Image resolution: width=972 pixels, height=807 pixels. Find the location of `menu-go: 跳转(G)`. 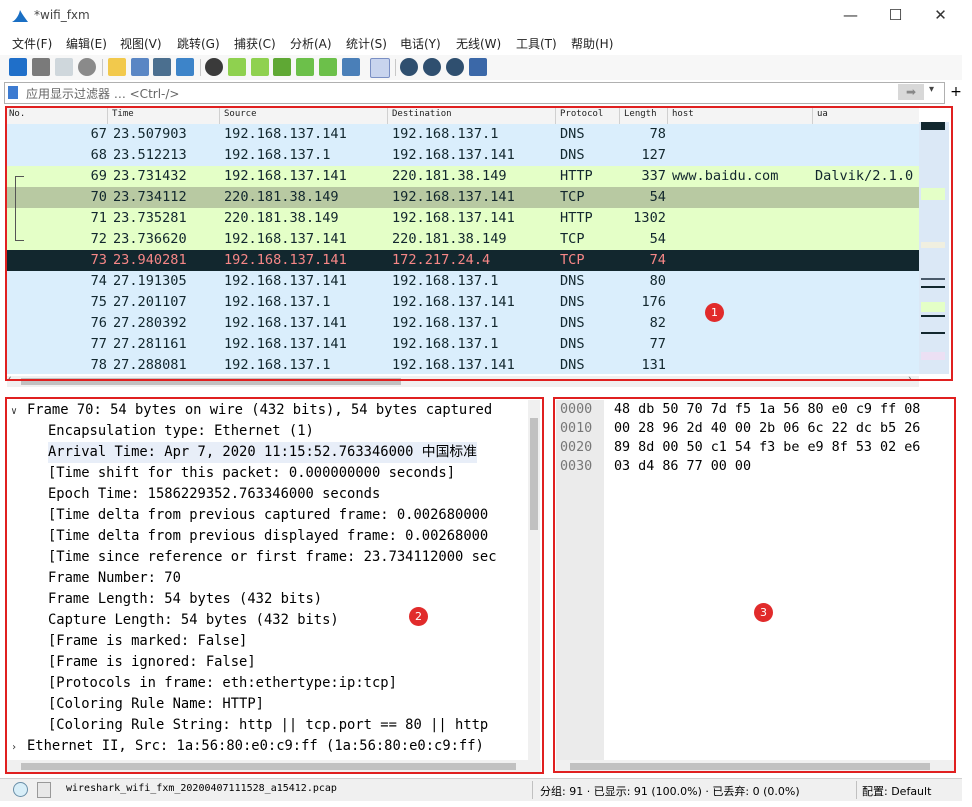

menu-go: 跳转(G) is located at coordinates (198, 43).